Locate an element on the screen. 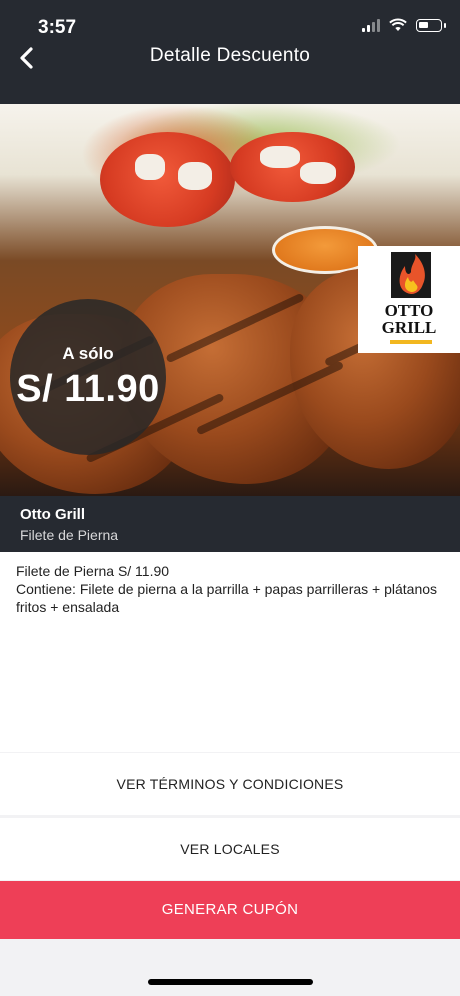 The height and width of the screenshot is (996, 460). flame-logo-icon is located at coordinates (411, 275).